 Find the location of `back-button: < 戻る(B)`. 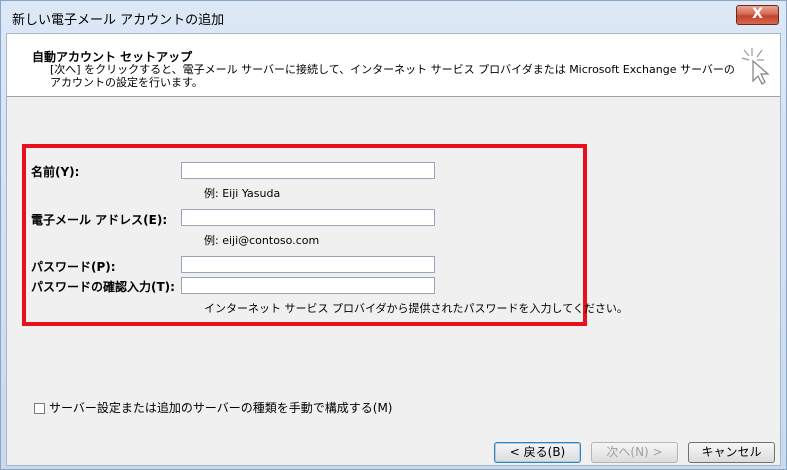

back-button: < 戻る(B) is located at coordinates (537, 452).